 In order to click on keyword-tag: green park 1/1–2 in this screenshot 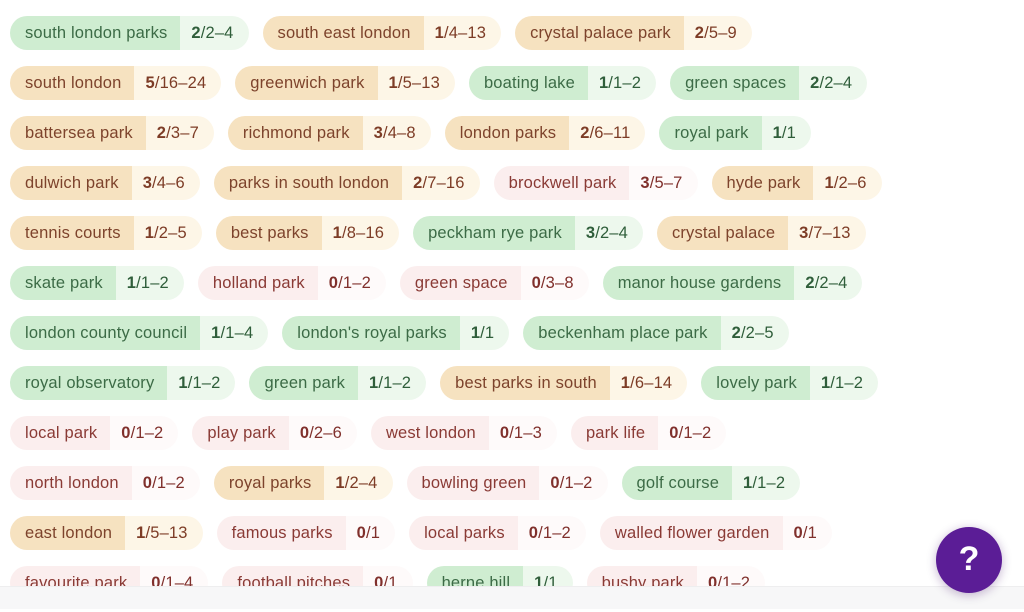, I will do `click(338, 383)`.